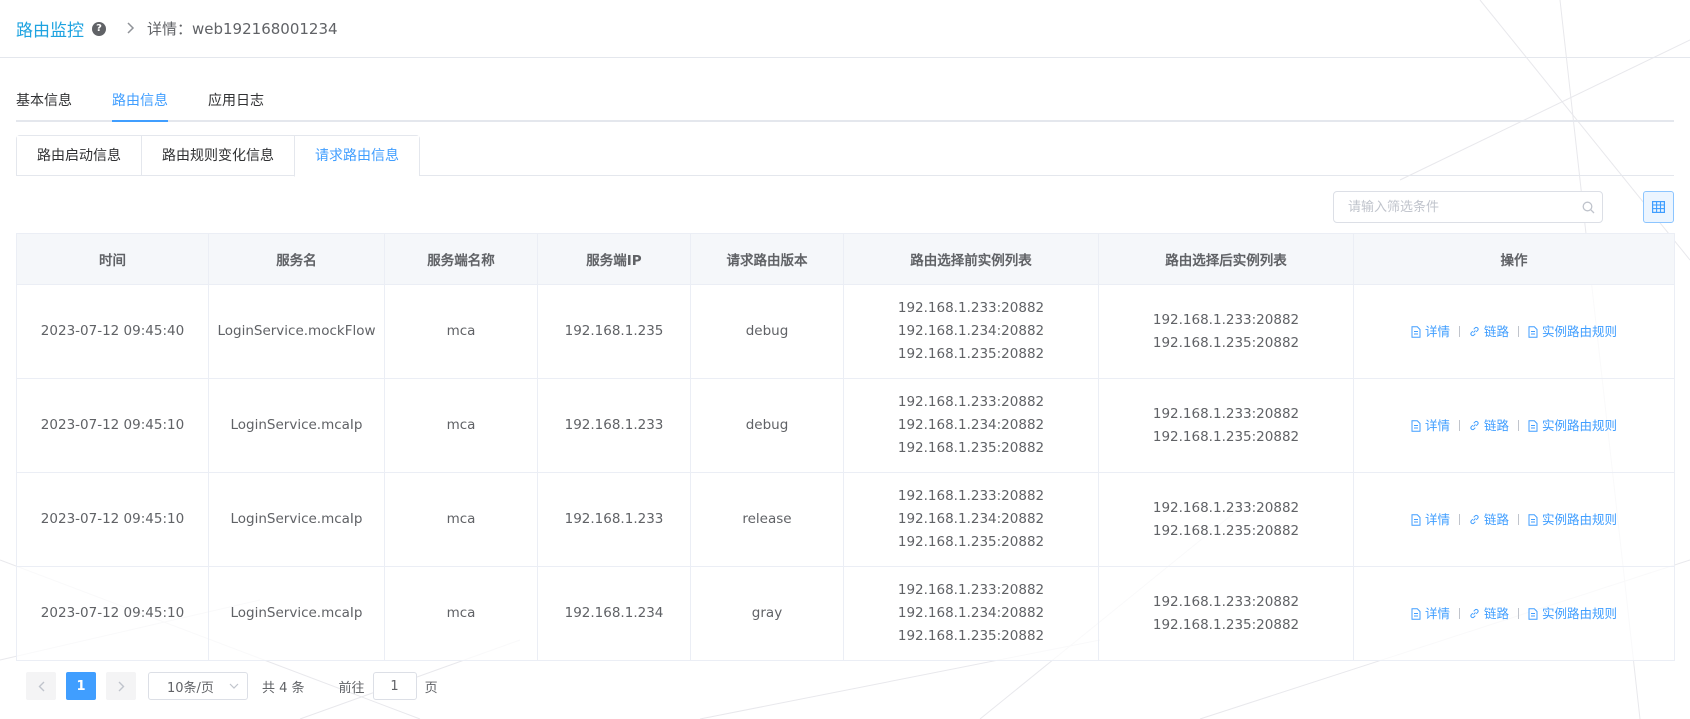 The image size is (1690, 719). Describe the element at coordinates (845, 156) in the screenshot. I see `sub-tabs: 路由启动信息 路由规则变化信息 请求路由信息` at that location.